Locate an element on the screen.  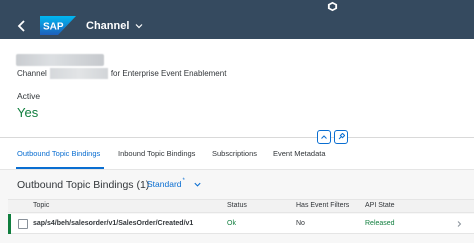
tab-inbound-topic-bindings: Inbound Topic Bindings is located at coordinates (156, 153).